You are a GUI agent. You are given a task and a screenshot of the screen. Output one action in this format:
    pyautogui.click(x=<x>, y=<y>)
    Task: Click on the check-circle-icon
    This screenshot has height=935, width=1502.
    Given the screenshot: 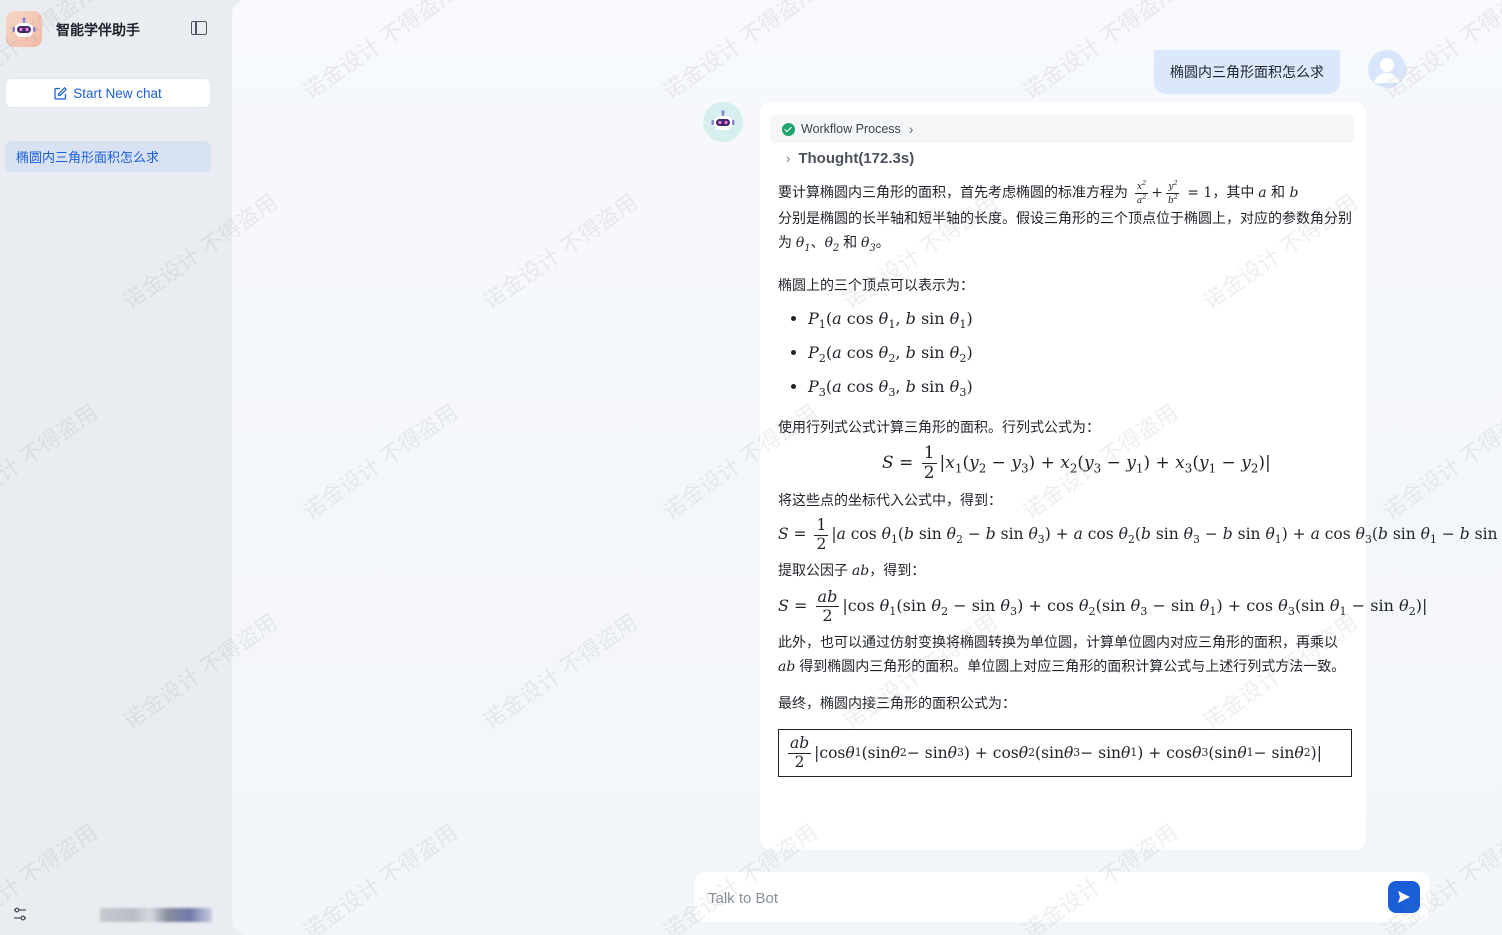 What is the action you would take?
    pyautogui.click(x=788, y=129)
    